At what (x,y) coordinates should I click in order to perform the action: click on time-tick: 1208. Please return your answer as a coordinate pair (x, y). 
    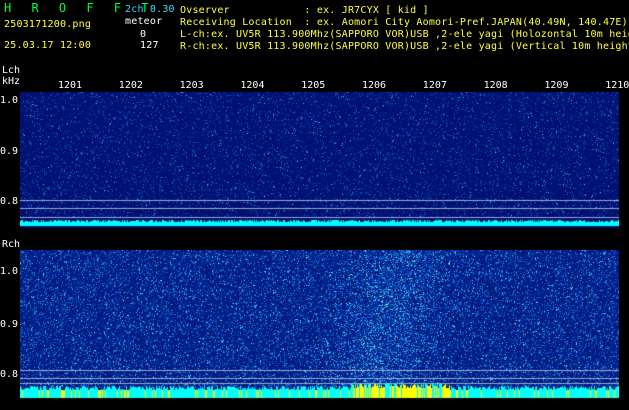
    Looking at the image, I should click on (495, 85).